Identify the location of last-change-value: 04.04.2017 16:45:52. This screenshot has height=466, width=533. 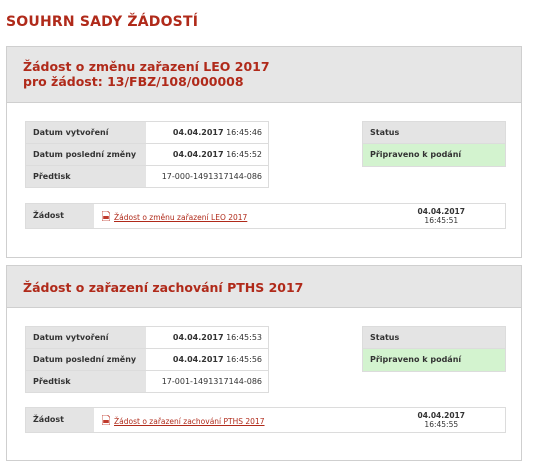
(207, 154).